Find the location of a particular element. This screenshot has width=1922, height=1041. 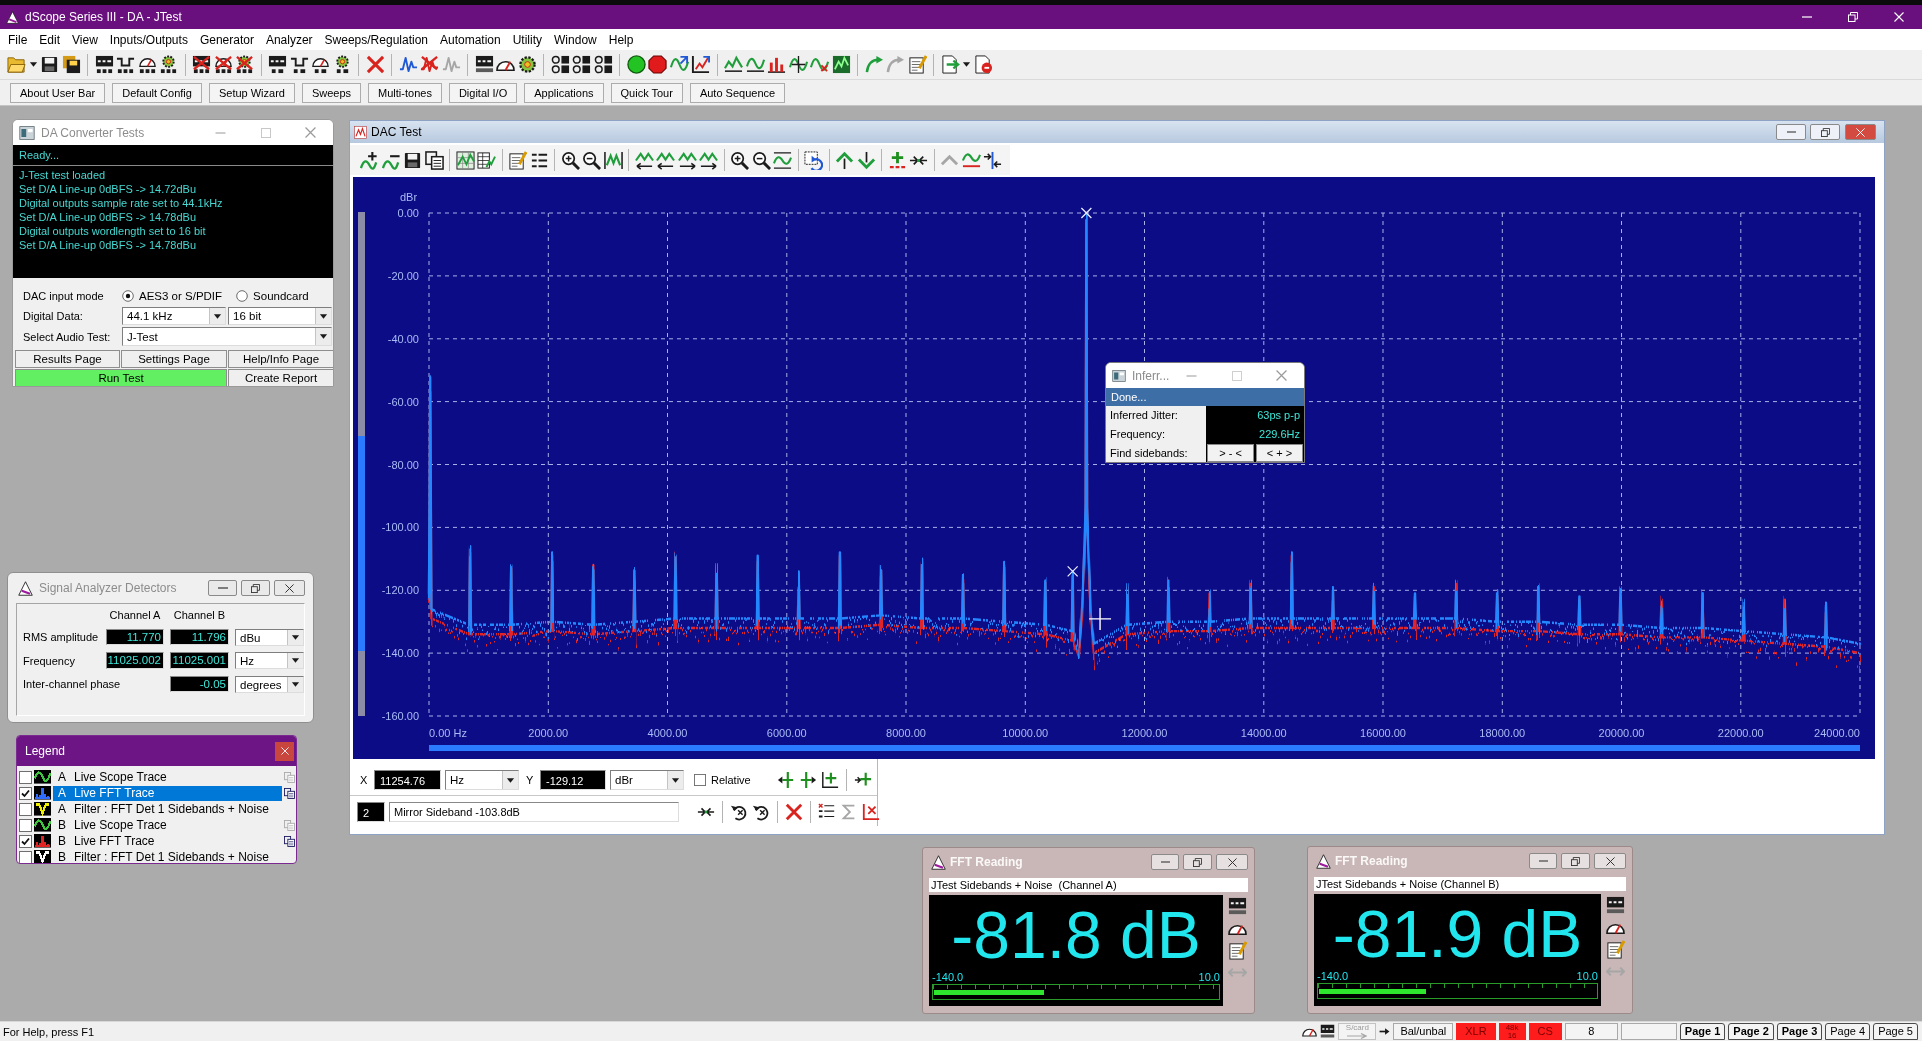

document-stop-icon is located at coordinates (983, 64).